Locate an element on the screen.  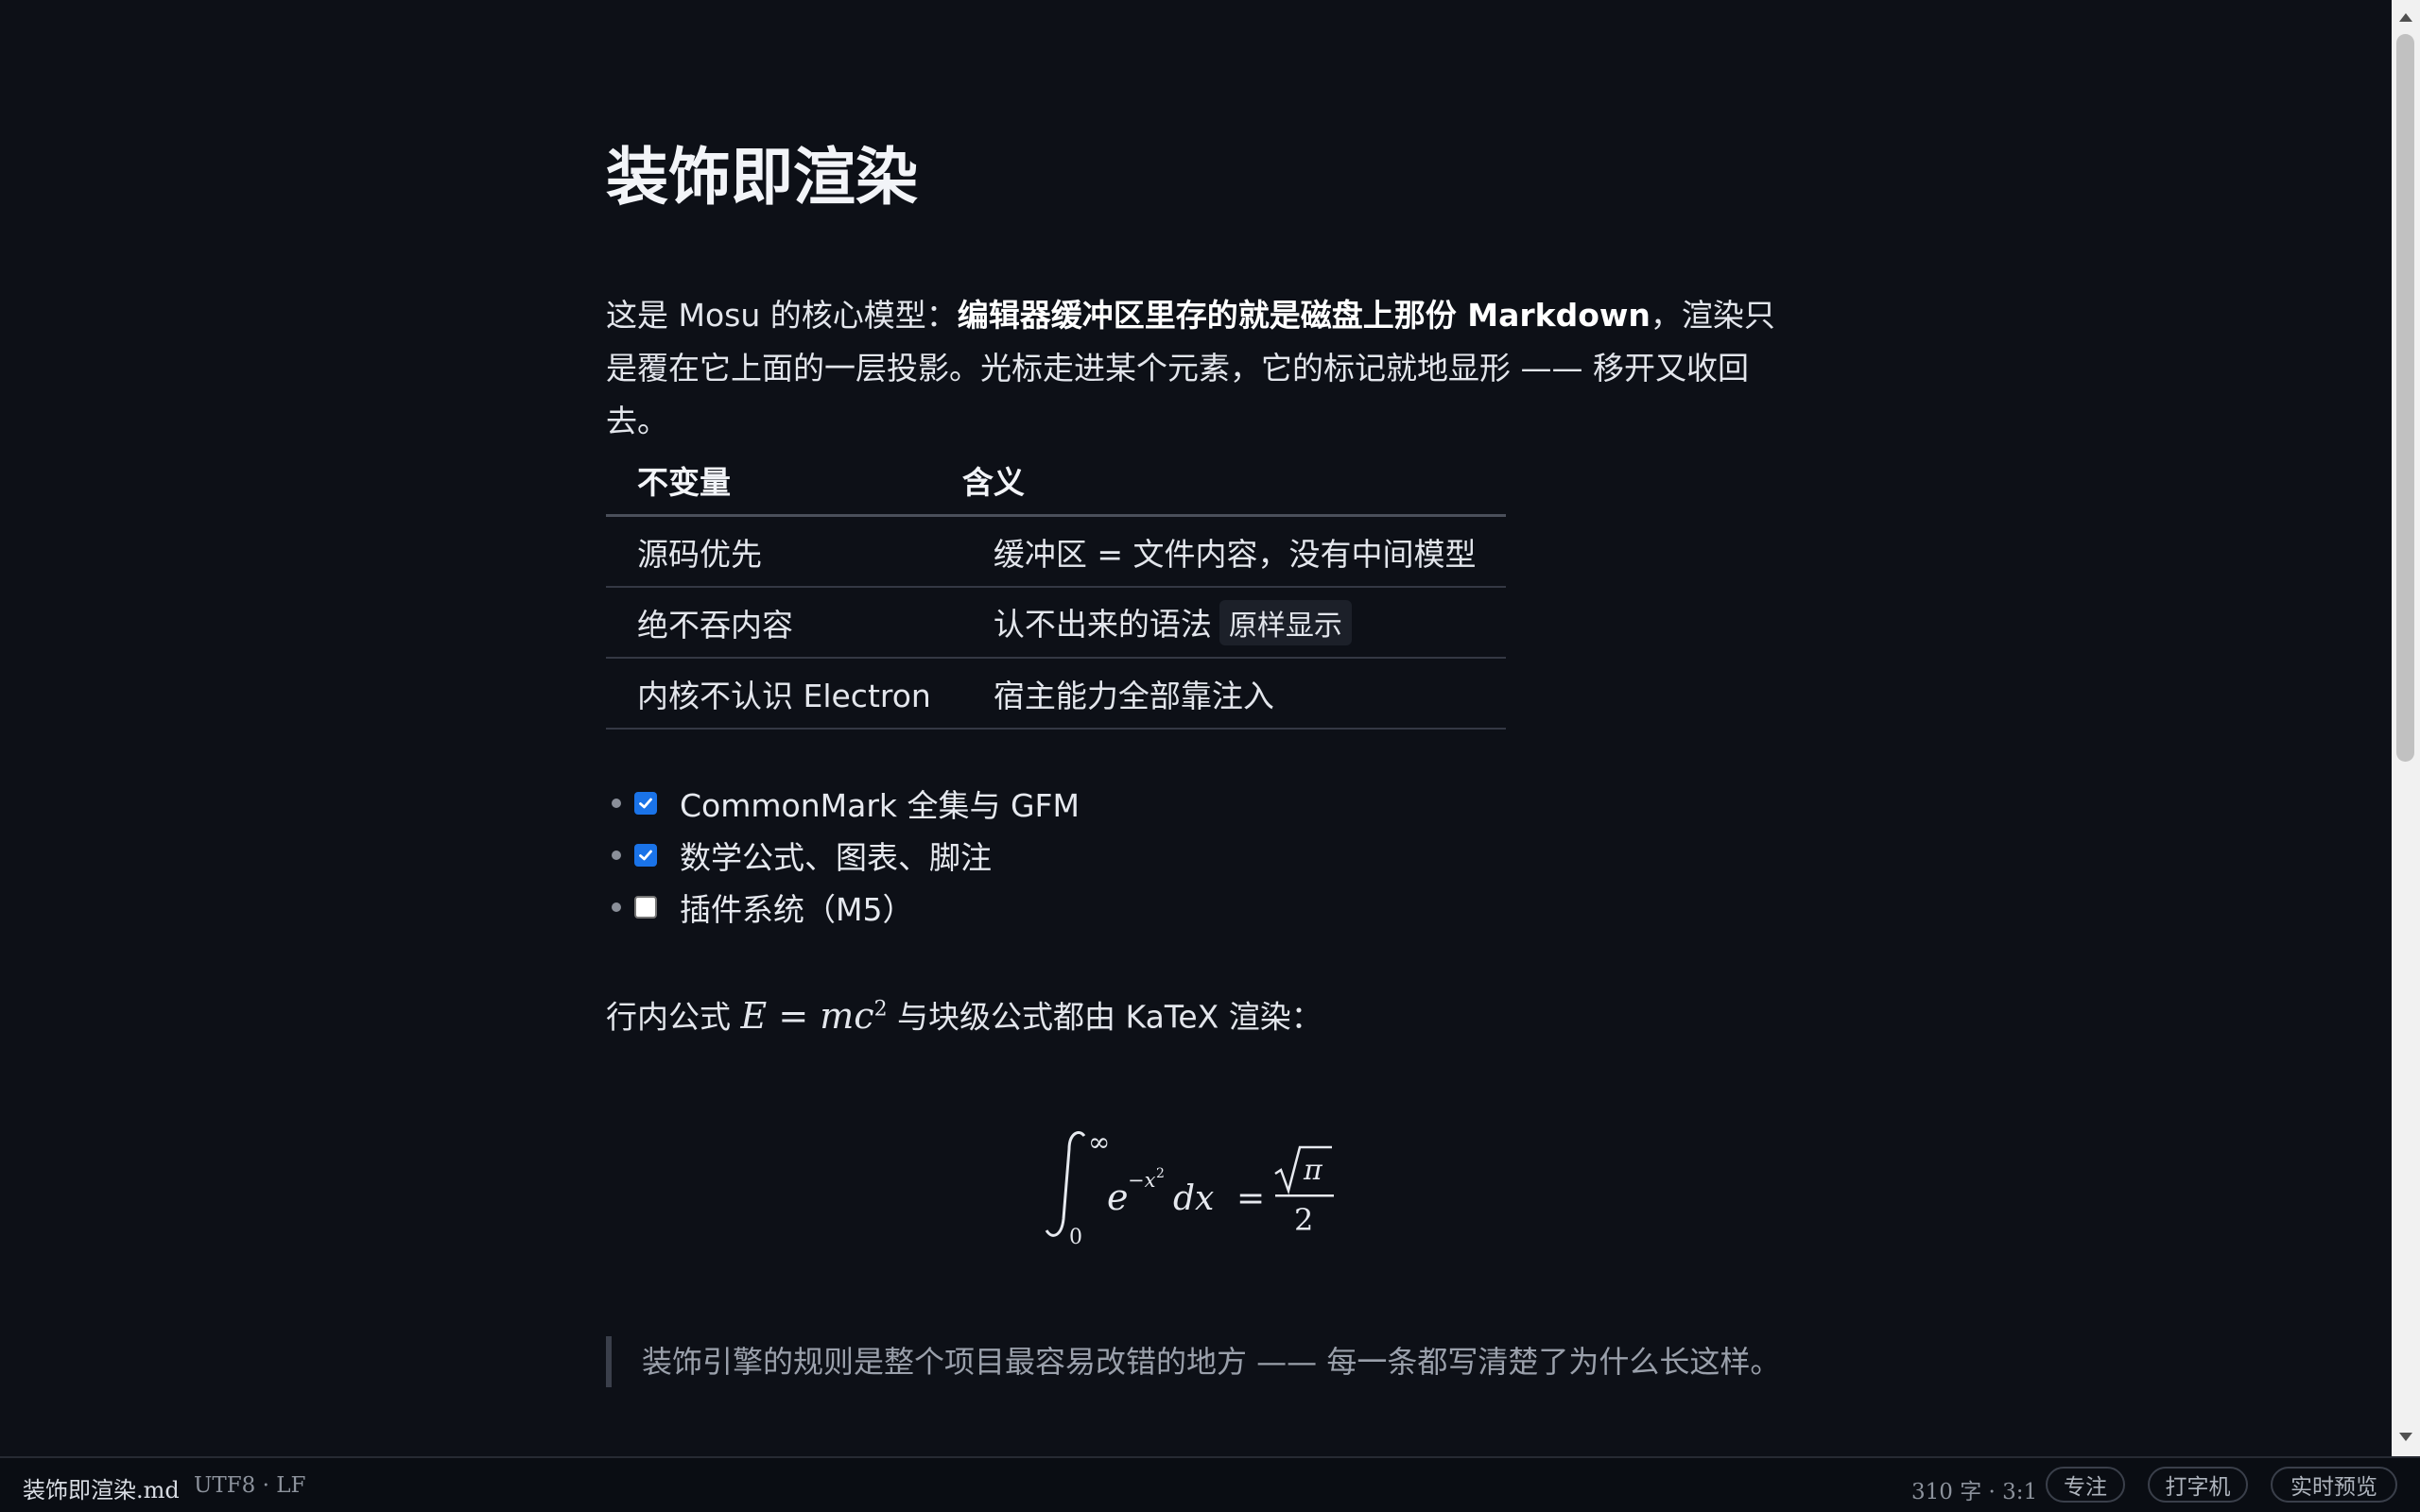
task-label: 数学公式、图表、脚注 is located at coordinates (836, 857).